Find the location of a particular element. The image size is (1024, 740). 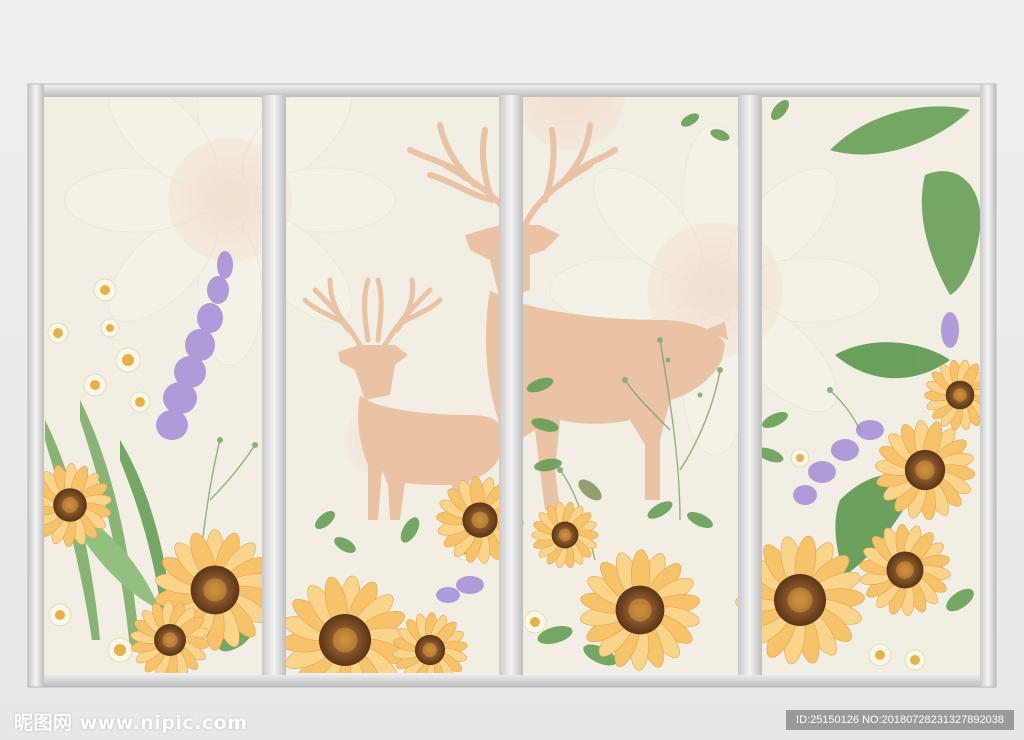

watermark-site: 昵图网 www.nipic.com is located at coordinates (131, 723).